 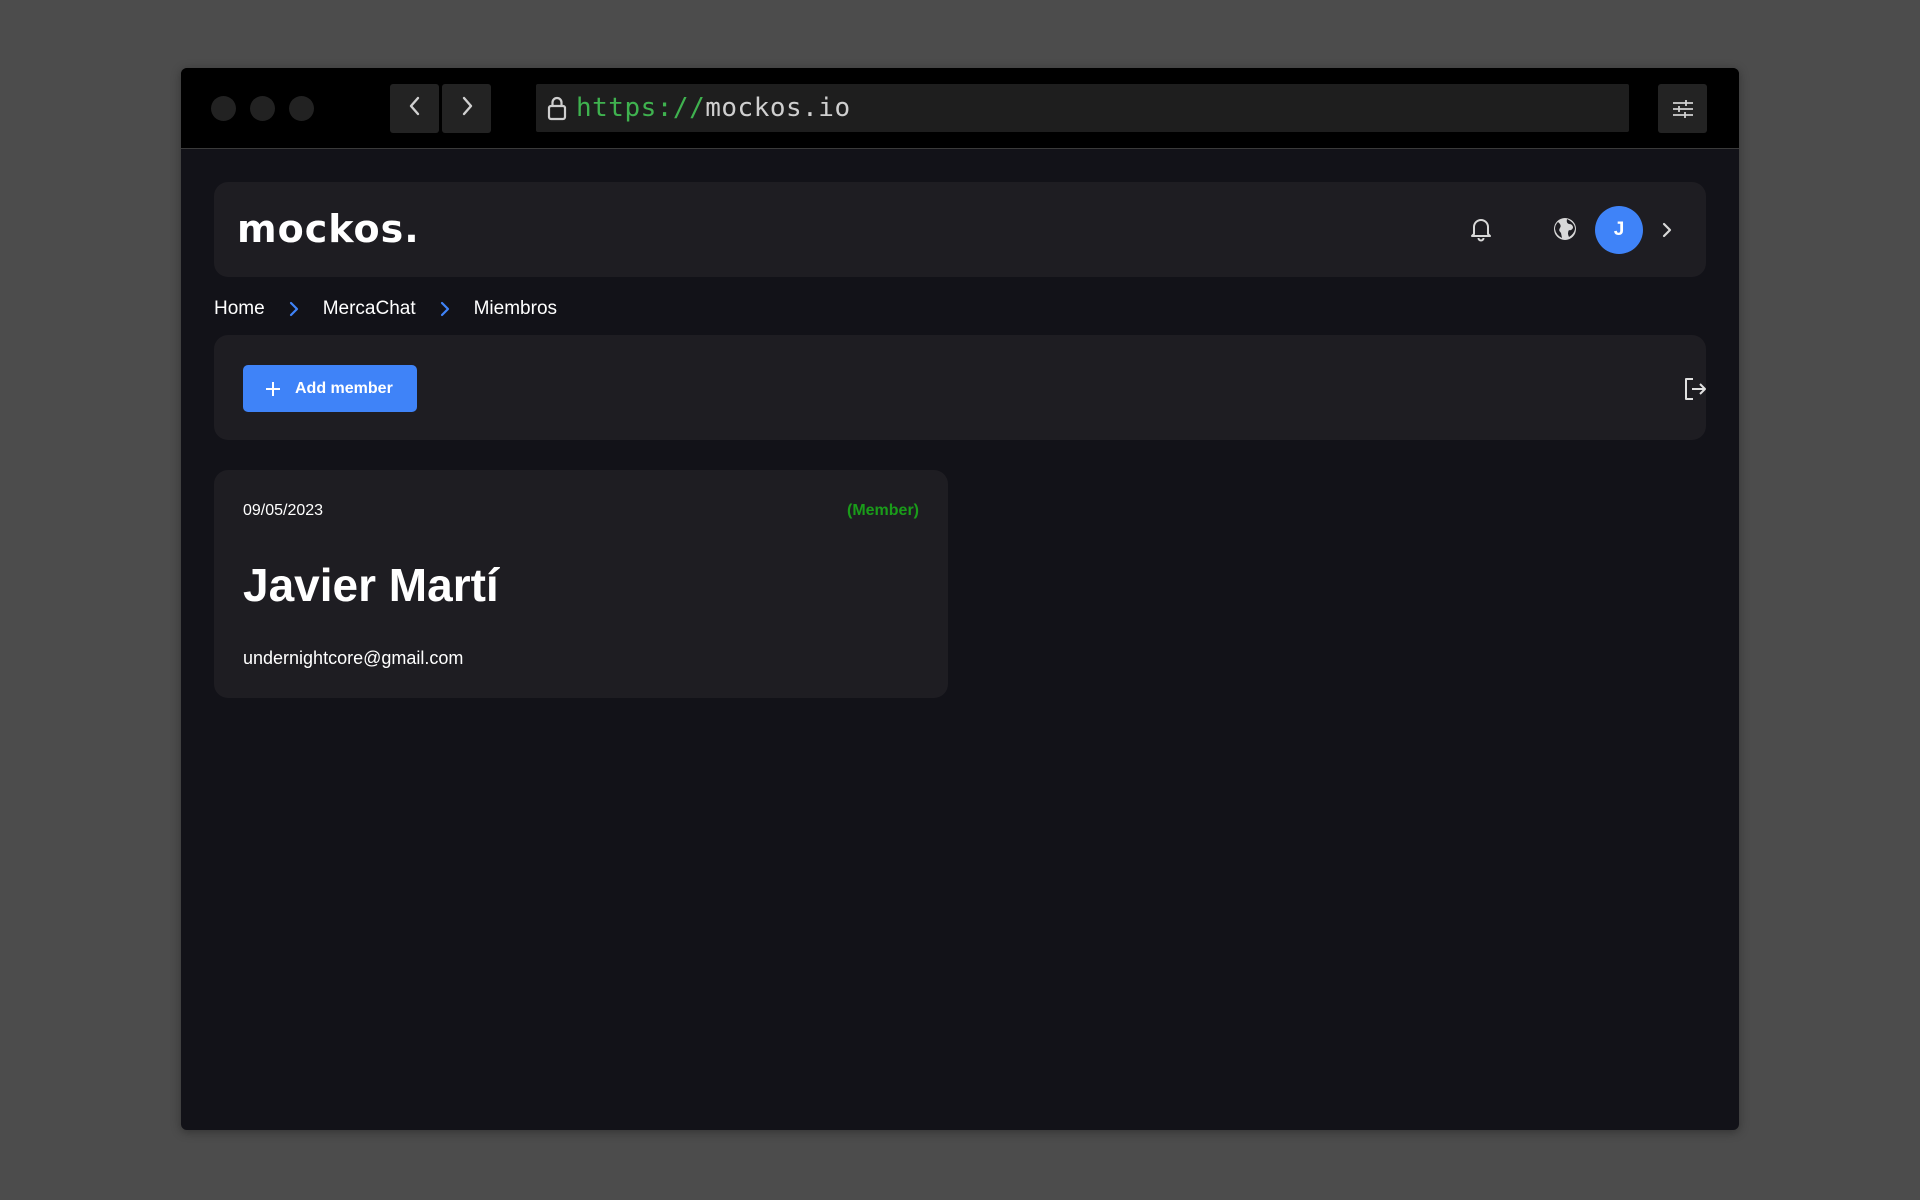 I want to click on browser-titlebar: https://mockos.io, so click(x=960, y=108).